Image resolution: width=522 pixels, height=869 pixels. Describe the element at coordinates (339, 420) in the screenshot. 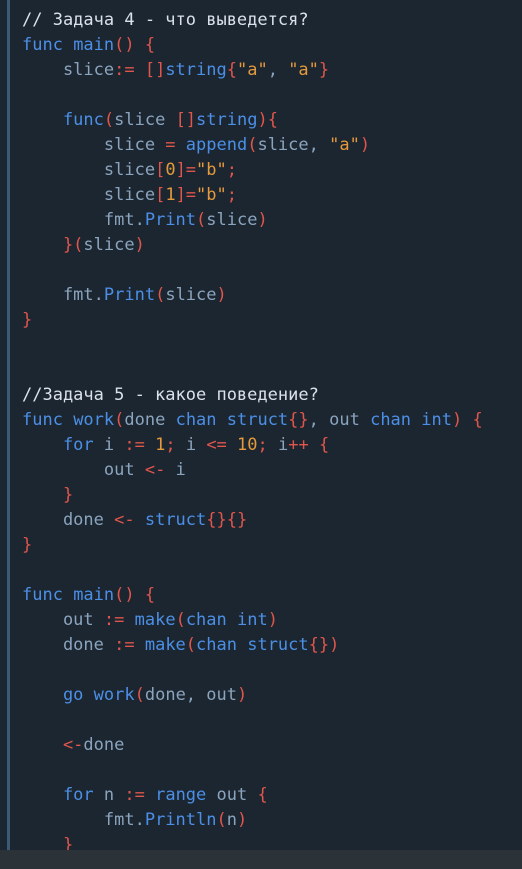

I see `code-token: , out` at that location.